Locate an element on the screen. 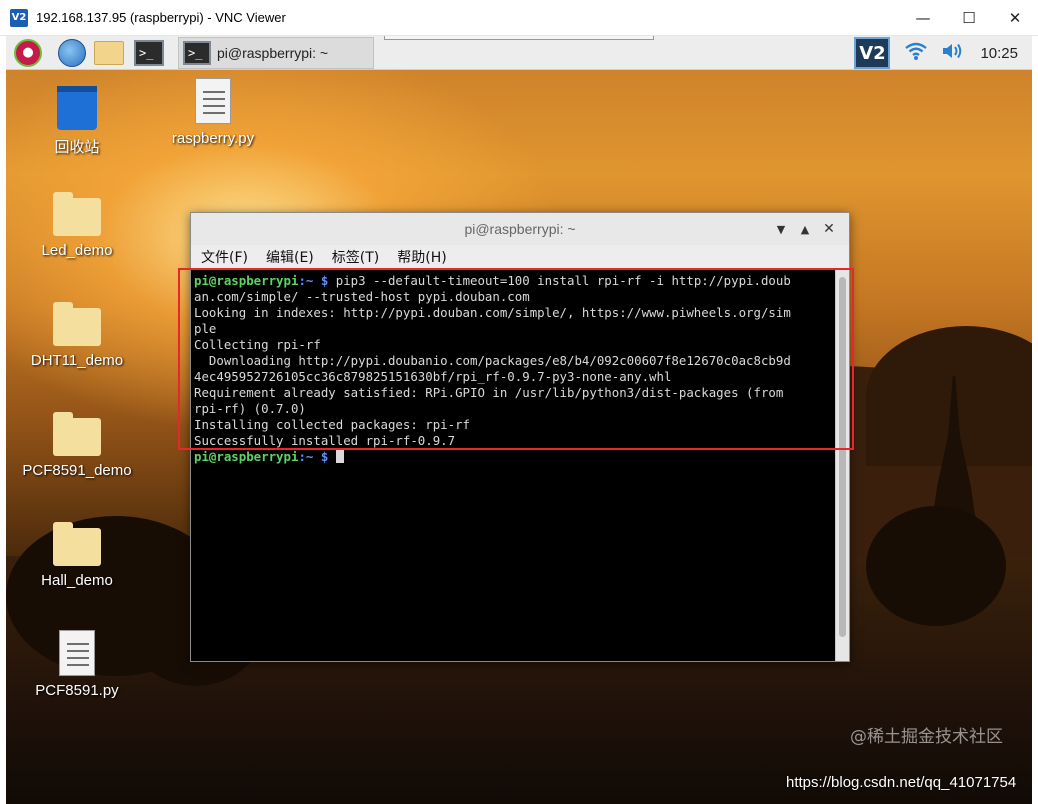 Image resolution: width=1038 pixels, height=804 pixels. volume-icon is located at coordinates (952, 53).